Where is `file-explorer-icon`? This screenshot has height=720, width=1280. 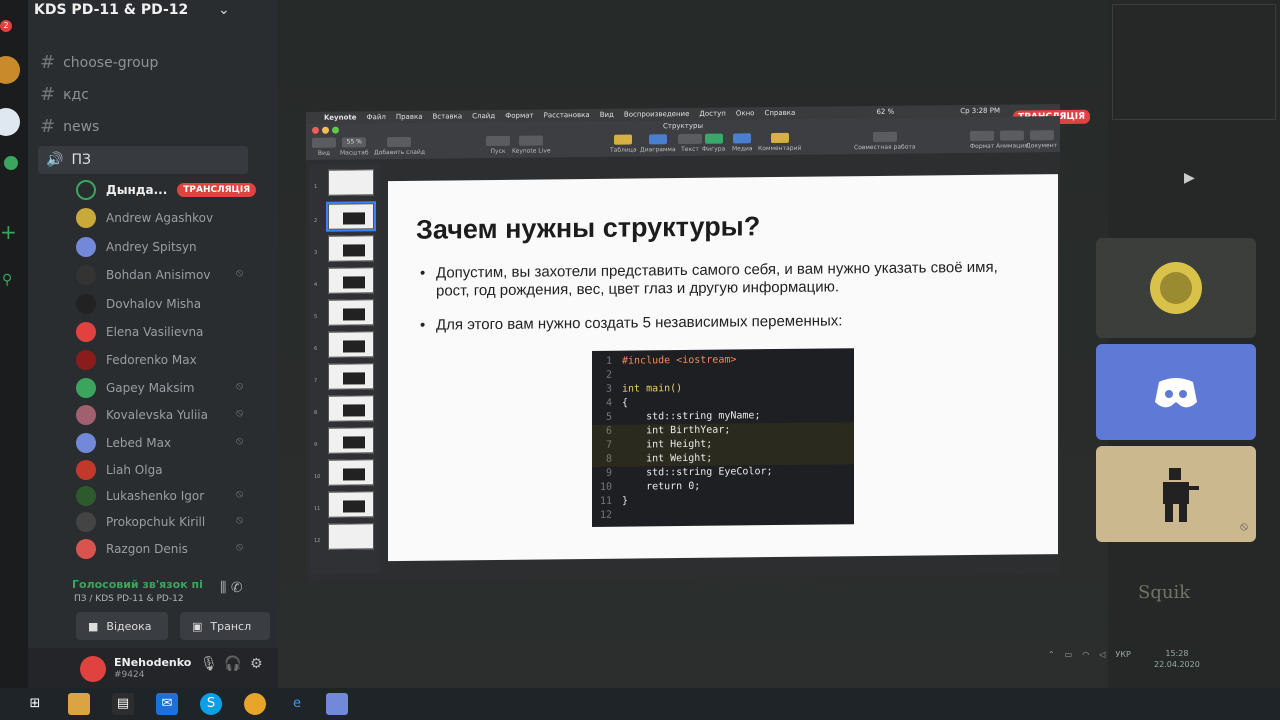 file-explorer-icon is located at coordinates (79, 704).